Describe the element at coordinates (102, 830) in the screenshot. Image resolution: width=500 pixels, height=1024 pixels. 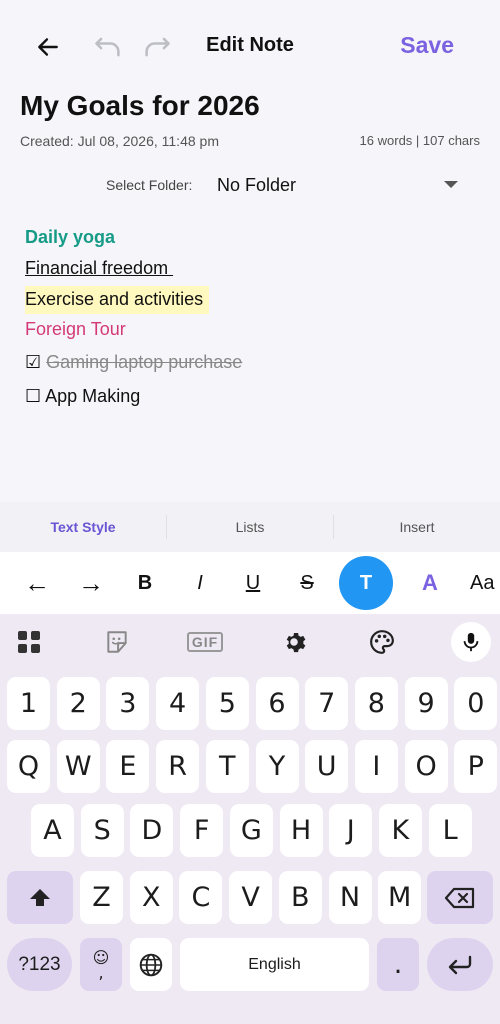
I see `key-s: S` at that location.